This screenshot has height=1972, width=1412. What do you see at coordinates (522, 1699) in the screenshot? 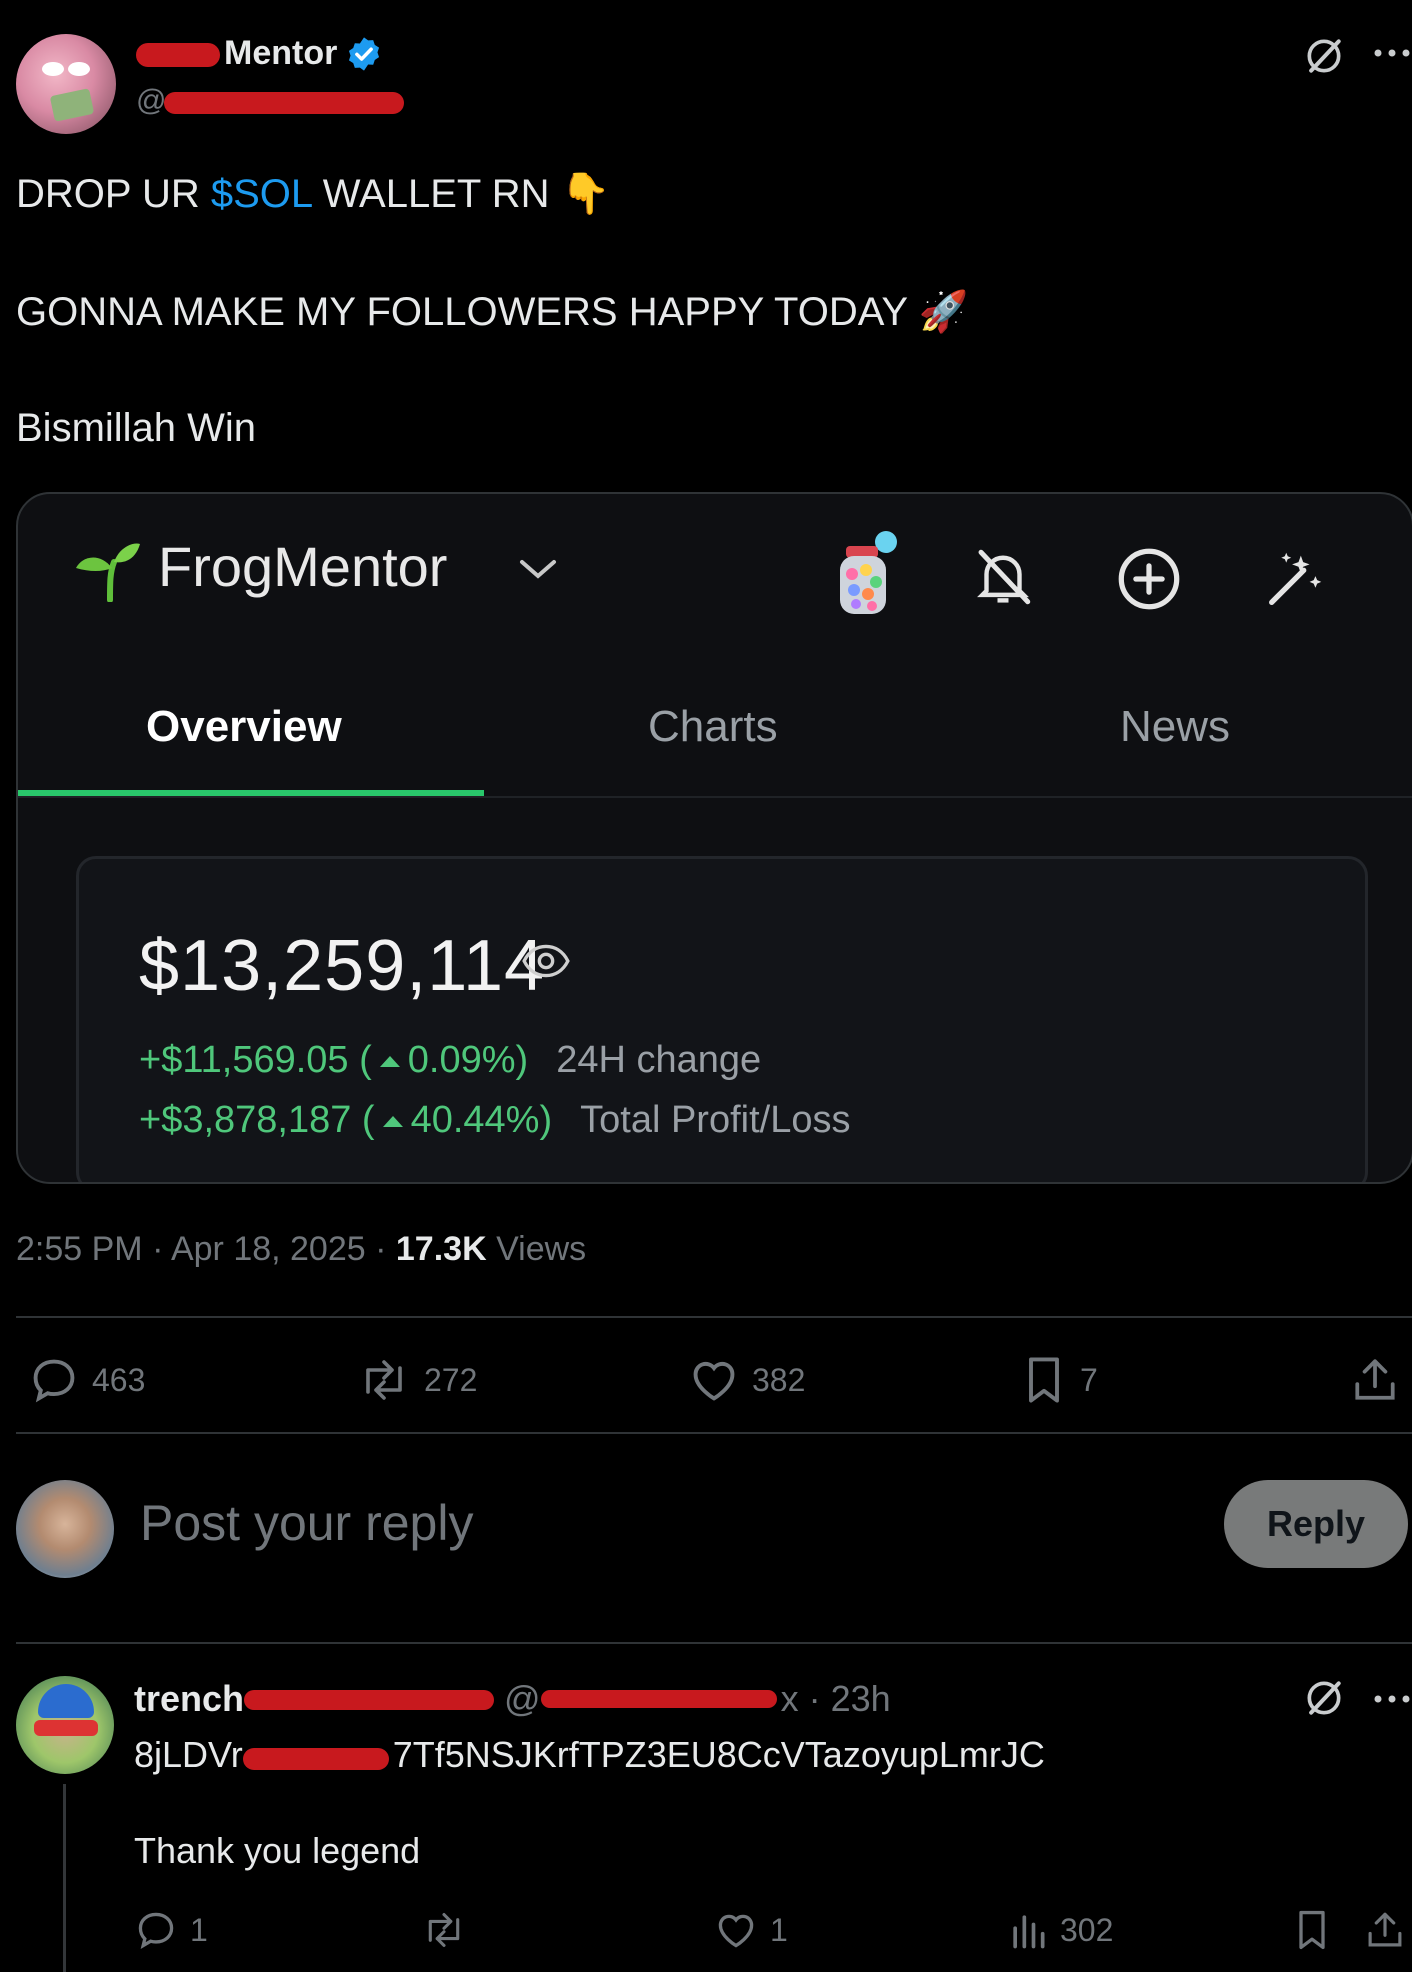
I see `commenter-handle: @` at bounding box center [522, 1699].